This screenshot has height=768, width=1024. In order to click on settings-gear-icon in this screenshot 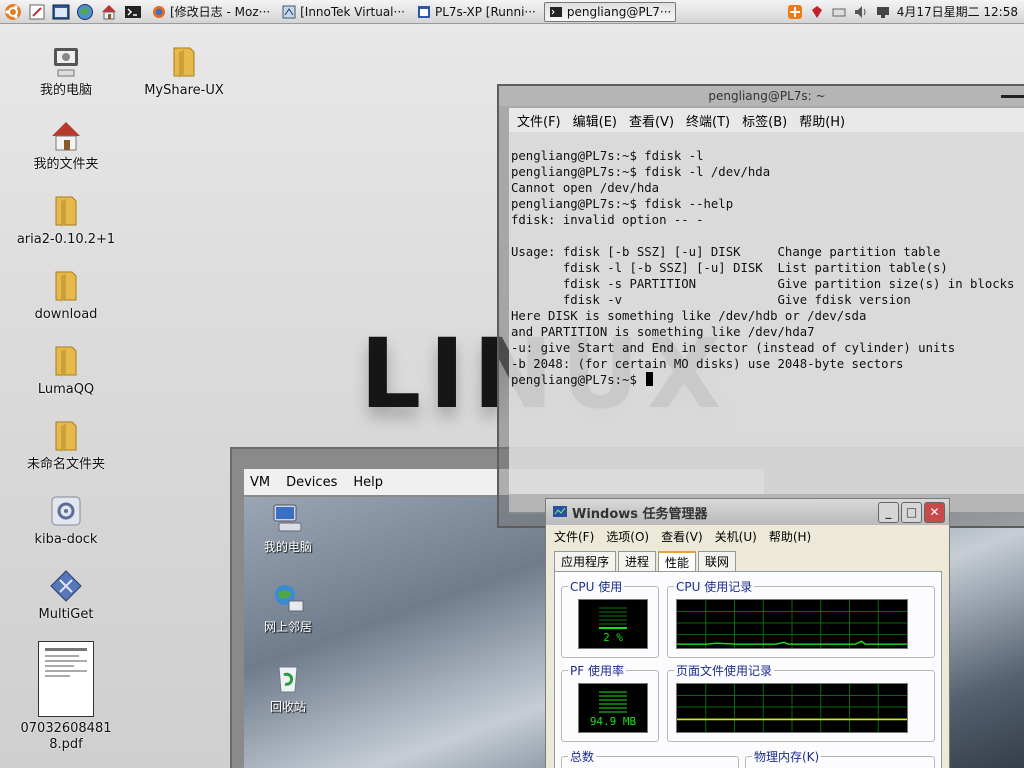, I will do `click(66, 511)`.